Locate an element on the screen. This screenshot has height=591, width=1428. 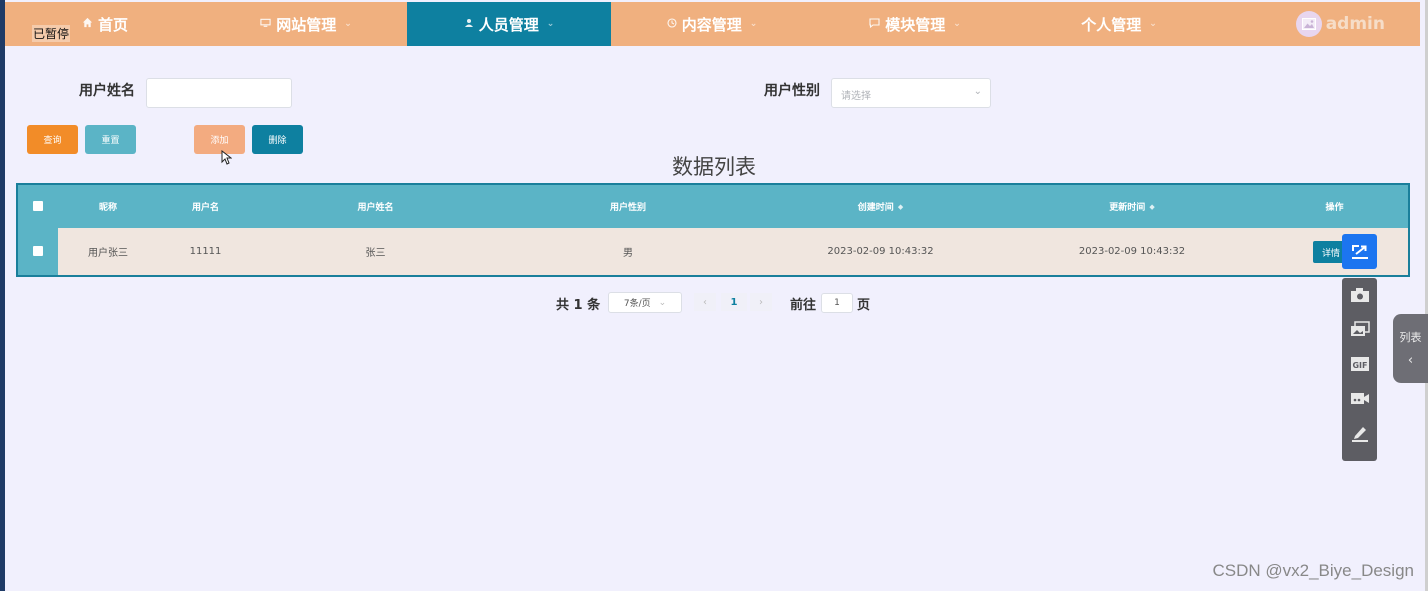
gif-icon: GIF is located at coordinates (1359, 364).